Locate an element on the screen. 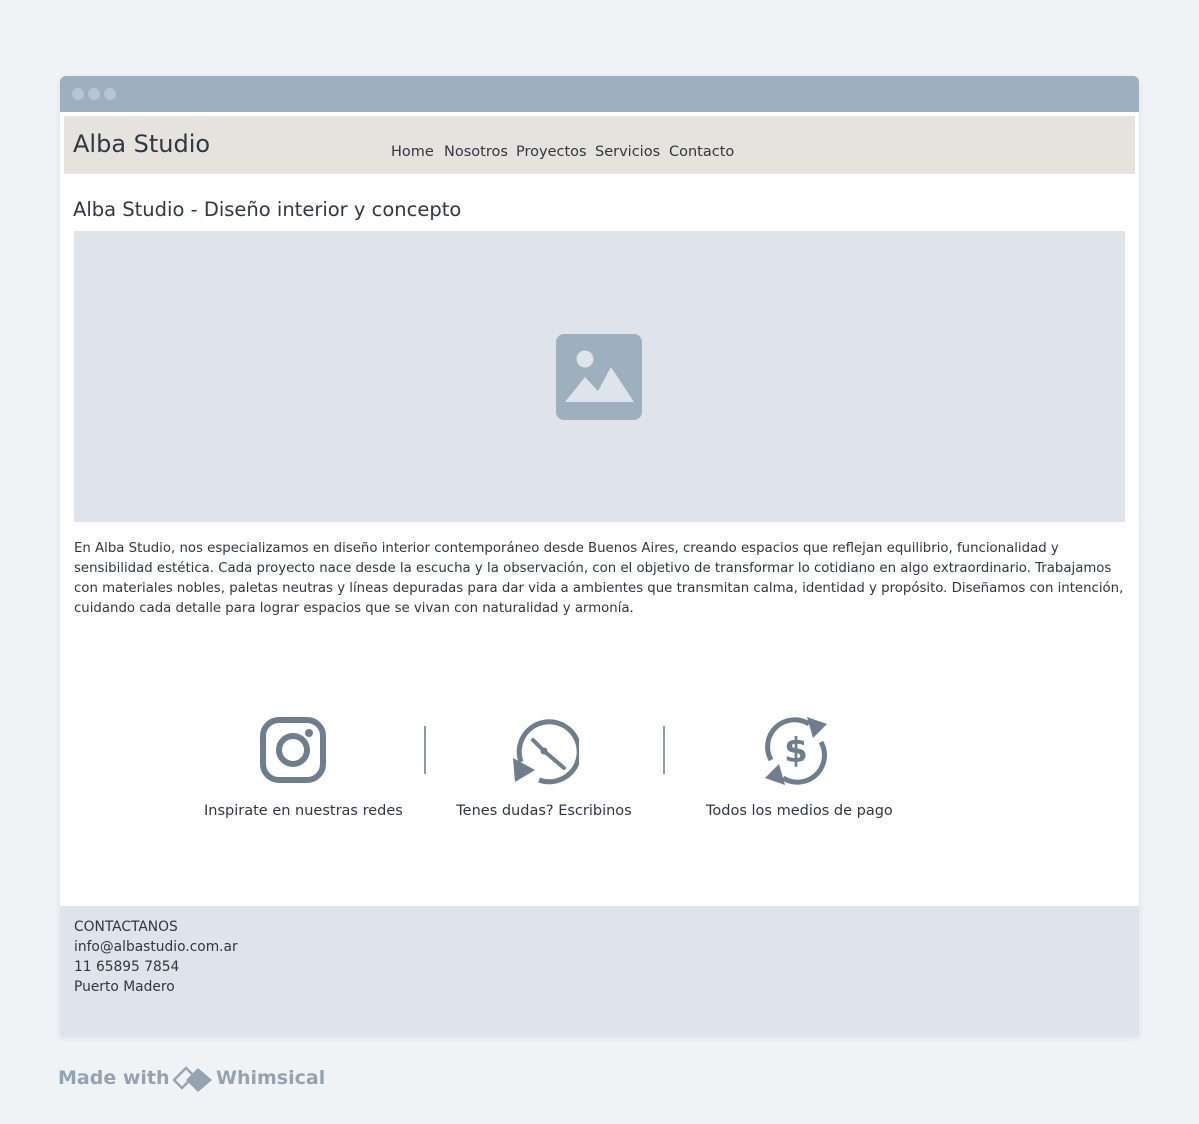 This screenshot has width=1199, height=1124. feature-label: Inspirate en nuestras redes is located at coordinates (303, 811).